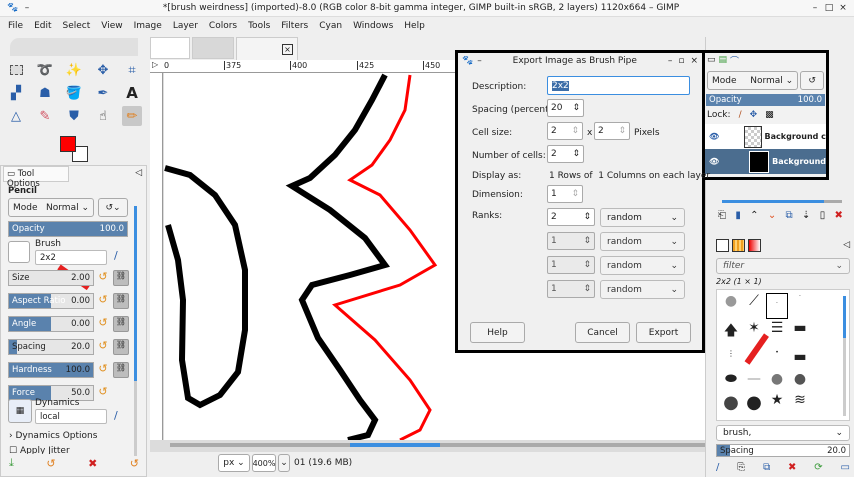  What do you see at coordinates (103, 93) in the screenshot?
I see `paths-tool: ✒` at bounding box center [103, 93].